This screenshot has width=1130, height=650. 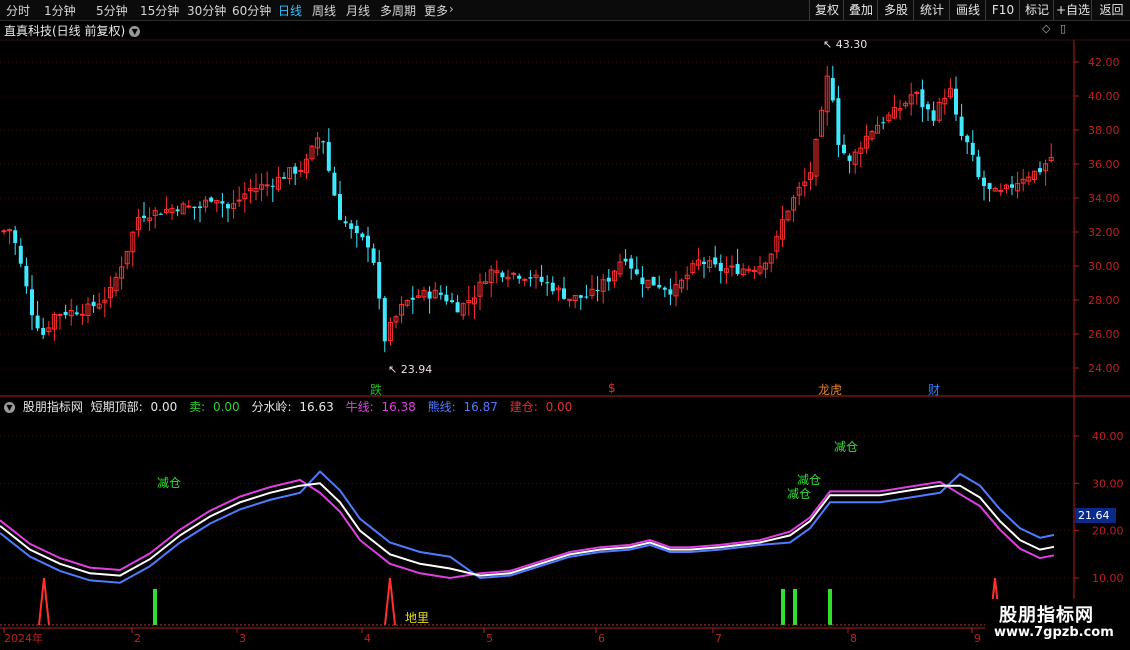 I want to click on annotation-jiancang-4: 减仓, so click(x=799, y=494).